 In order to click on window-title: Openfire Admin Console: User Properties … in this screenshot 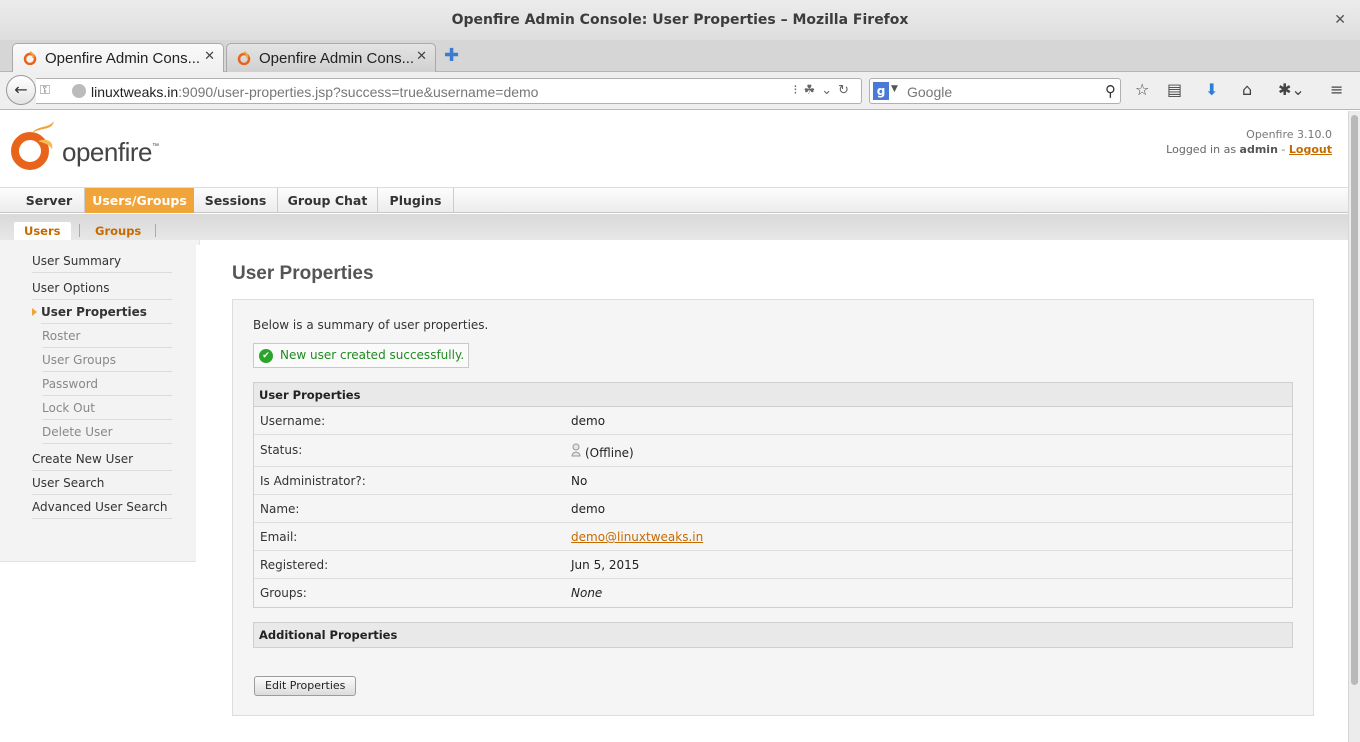, I will do `click(680, 20)`.